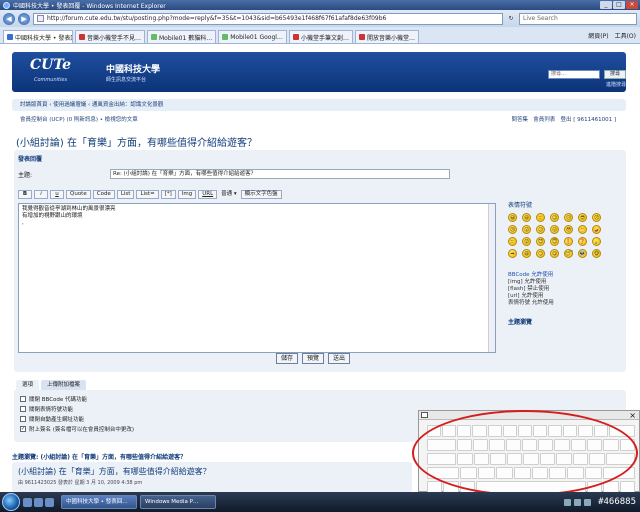 Image resolution: width=640 pixels, height=512 pixels. I want to click on tab-forum: 中國科技大學 • 發表回覆, so click(38, 36).